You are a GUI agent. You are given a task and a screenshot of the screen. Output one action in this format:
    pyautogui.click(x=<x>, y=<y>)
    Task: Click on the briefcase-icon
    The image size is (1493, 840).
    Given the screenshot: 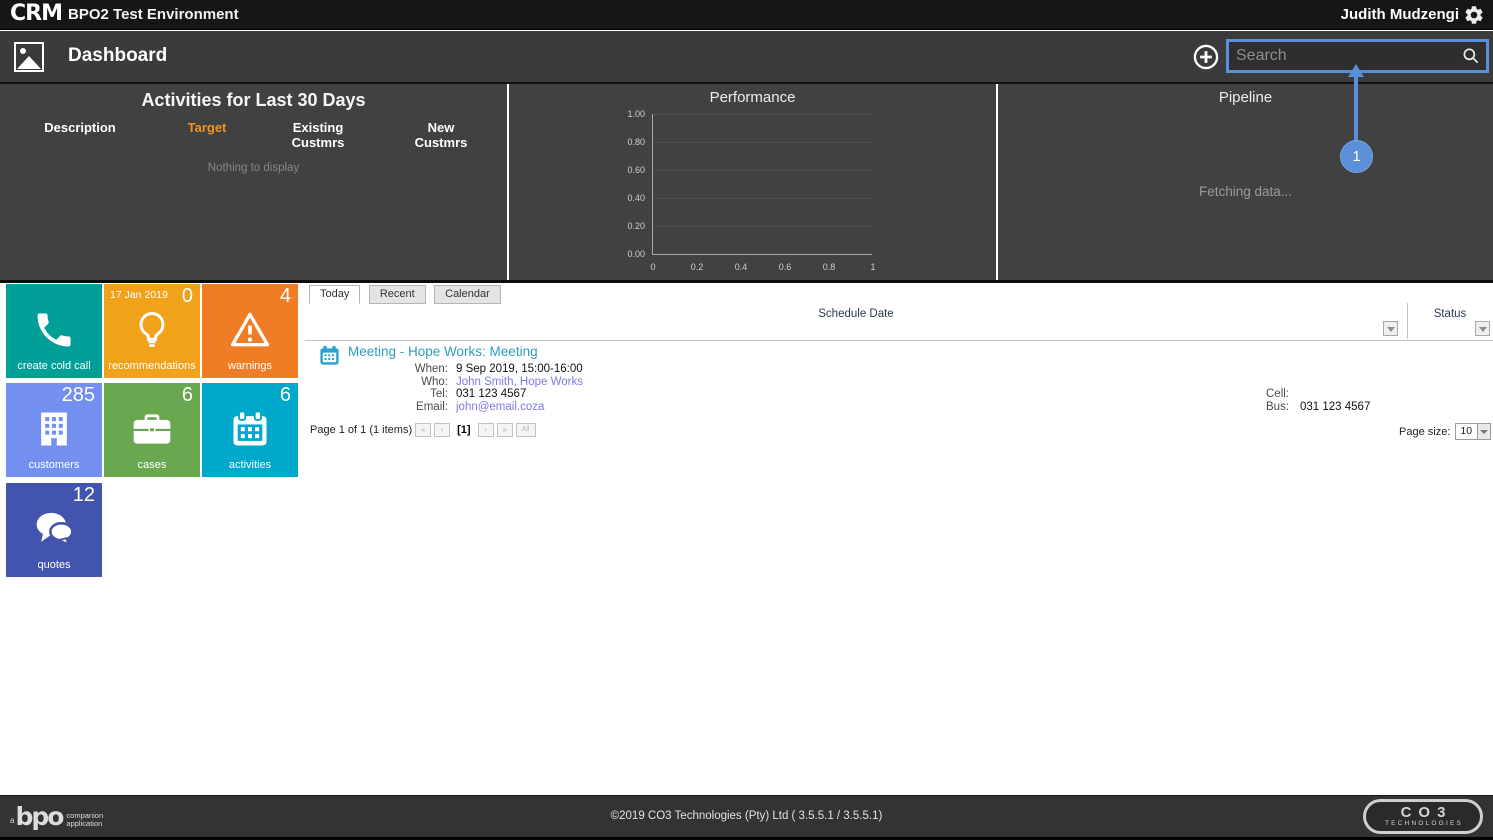 What is the action you would take?
    pyautogui.click(x=152, y=429)
    